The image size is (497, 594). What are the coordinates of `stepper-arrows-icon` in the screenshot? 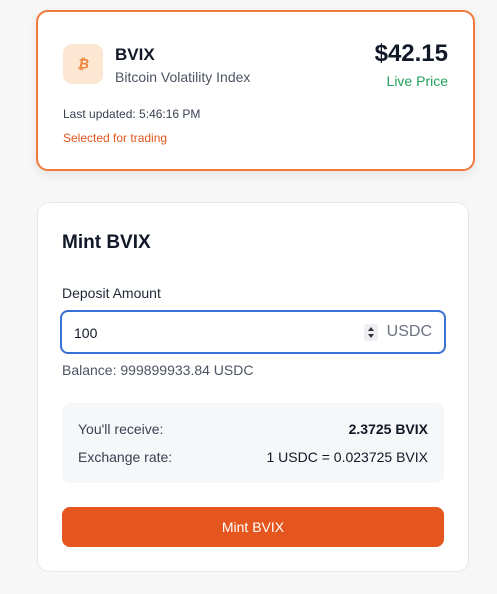 It's located at (371, 332).